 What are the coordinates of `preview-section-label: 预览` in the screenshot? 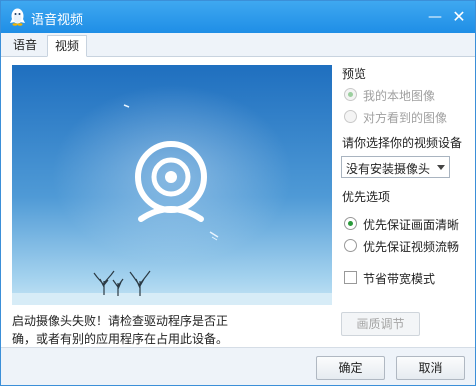 It's located at (354, 74).